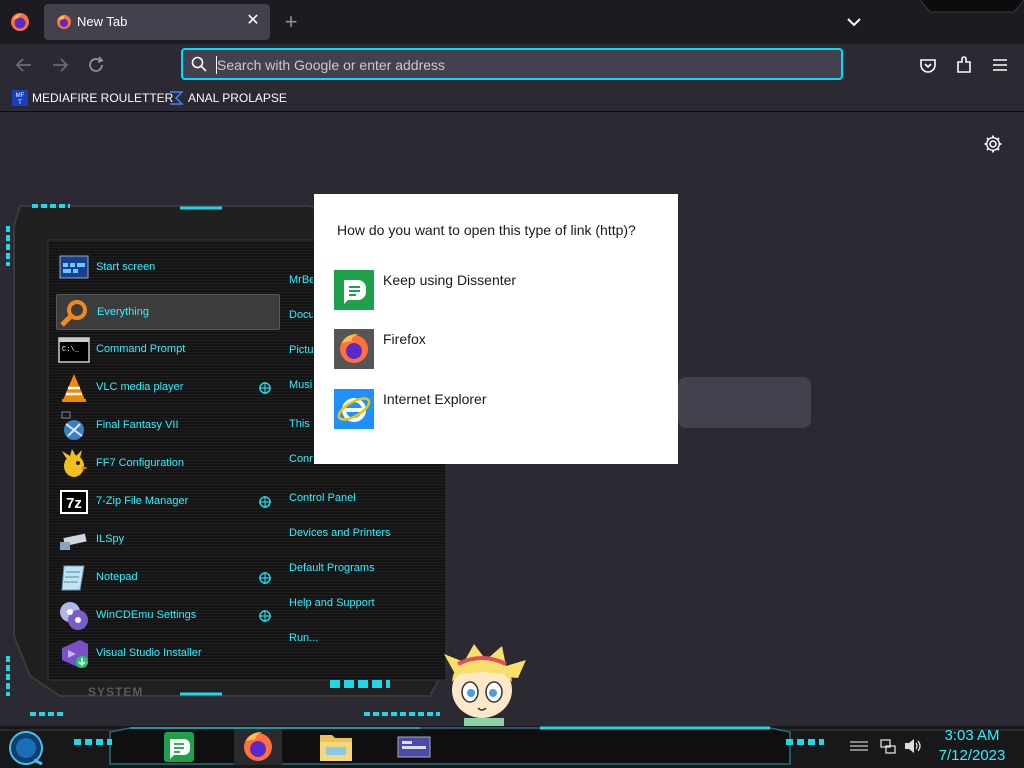 The image size is (1024, 768). Describe the element at coordinates (116, 692) in the screenshot. I see `system-label: SYSTEM` at that location.